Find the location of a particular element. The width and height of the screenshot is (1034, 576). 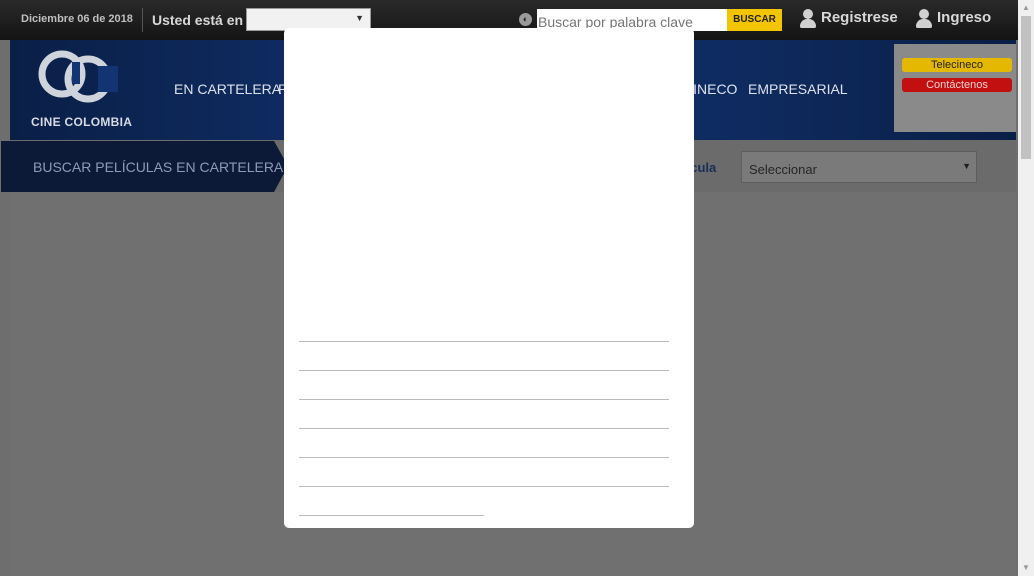

nav-en-cartelera: EN CARTELERA is located at coordinates (227, 89).